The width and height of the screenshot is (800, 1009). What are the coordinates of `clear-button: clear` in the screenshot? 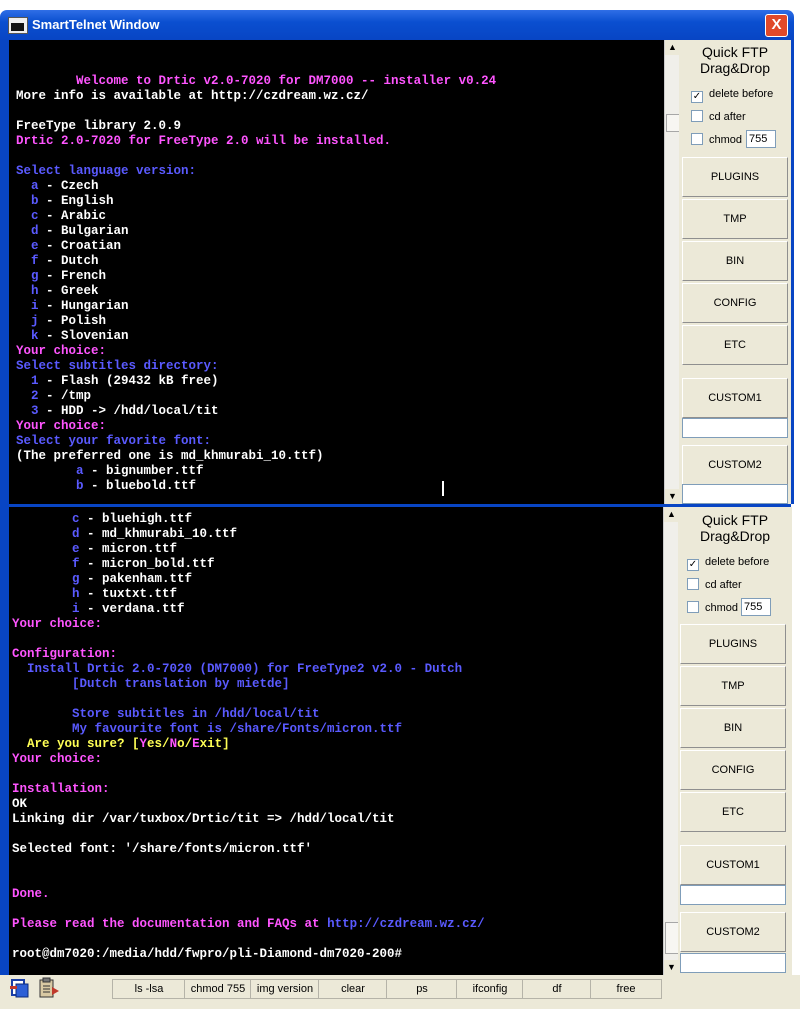 It's located at (353, 989).